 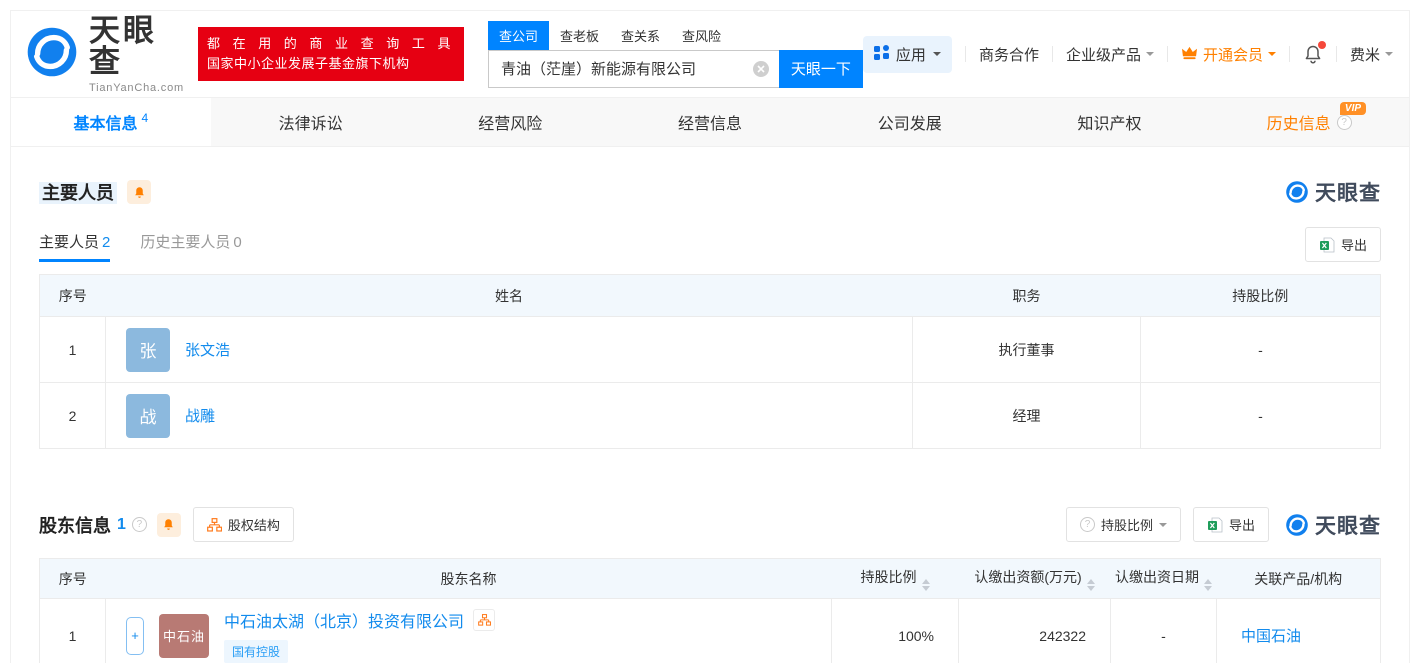 What do you see at coordinates (1026, 295) in the screenshot?
I see `col-position: 职务` at bounding box center [1026, 295].